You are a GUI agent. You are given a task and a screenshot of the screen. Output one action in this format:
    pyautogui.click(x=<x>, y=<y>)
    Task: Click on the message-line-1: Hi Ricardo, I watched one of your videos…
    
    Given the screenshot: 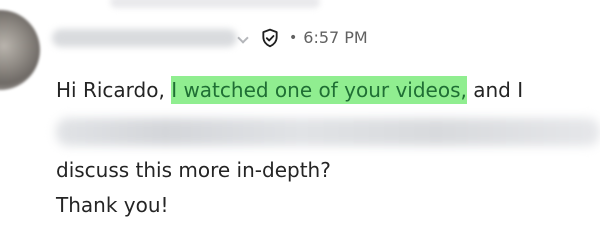 What is the action you would take?
    pyautogui.click(x=290, y=90)
    